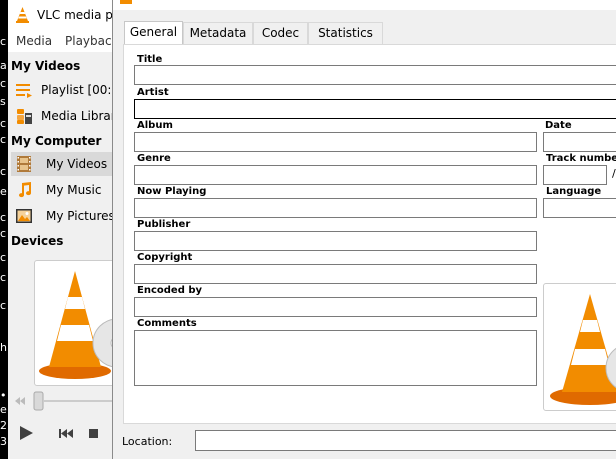 This screenshot has width=616, height=459. I want to click on strip-char: h, so click(3, 347).